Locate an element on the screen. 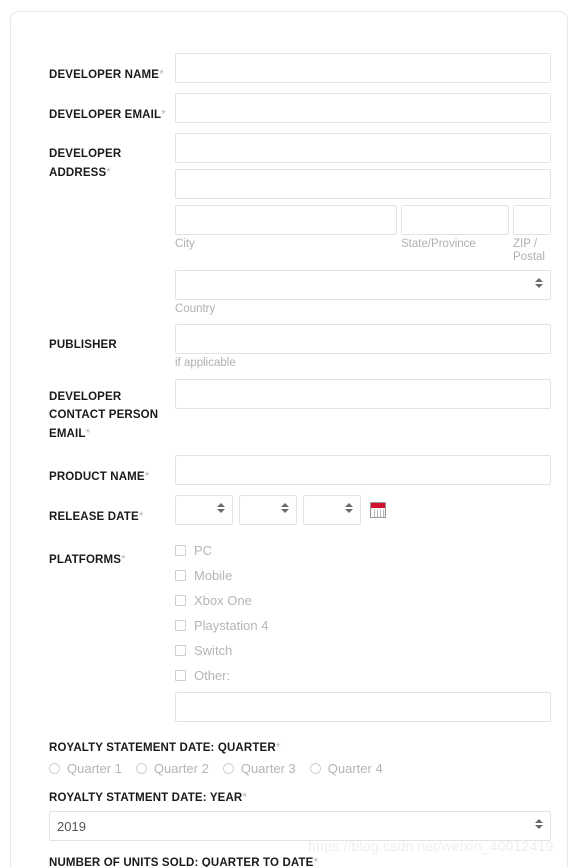  select-release-day-wrapper is located at coordinates (268, 510).